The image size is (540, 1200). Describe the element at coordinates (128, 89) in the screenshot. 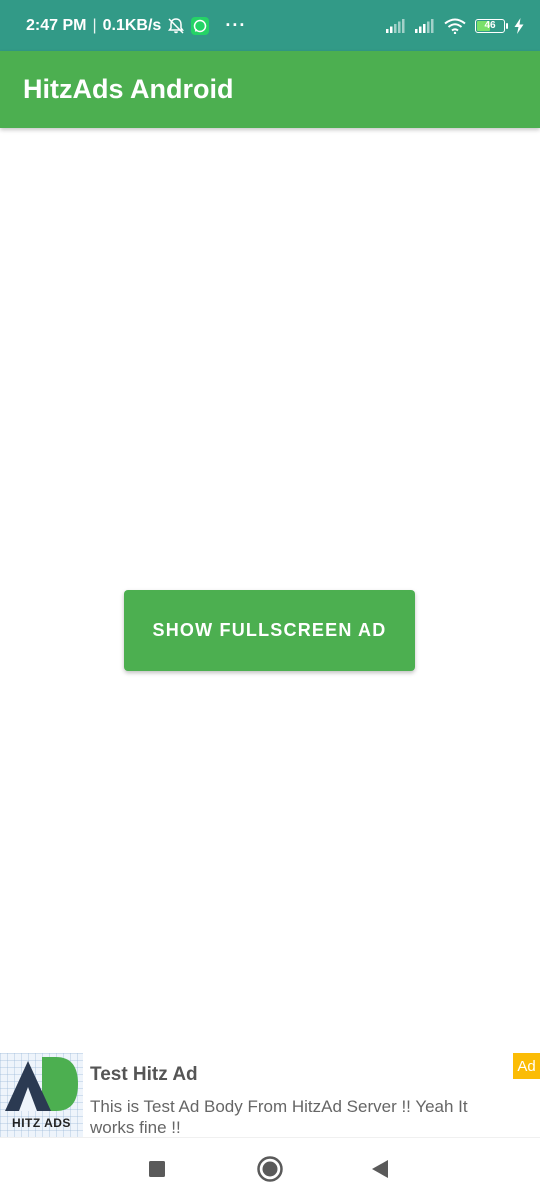

I see `app-title: HitzAds Android` at that location.